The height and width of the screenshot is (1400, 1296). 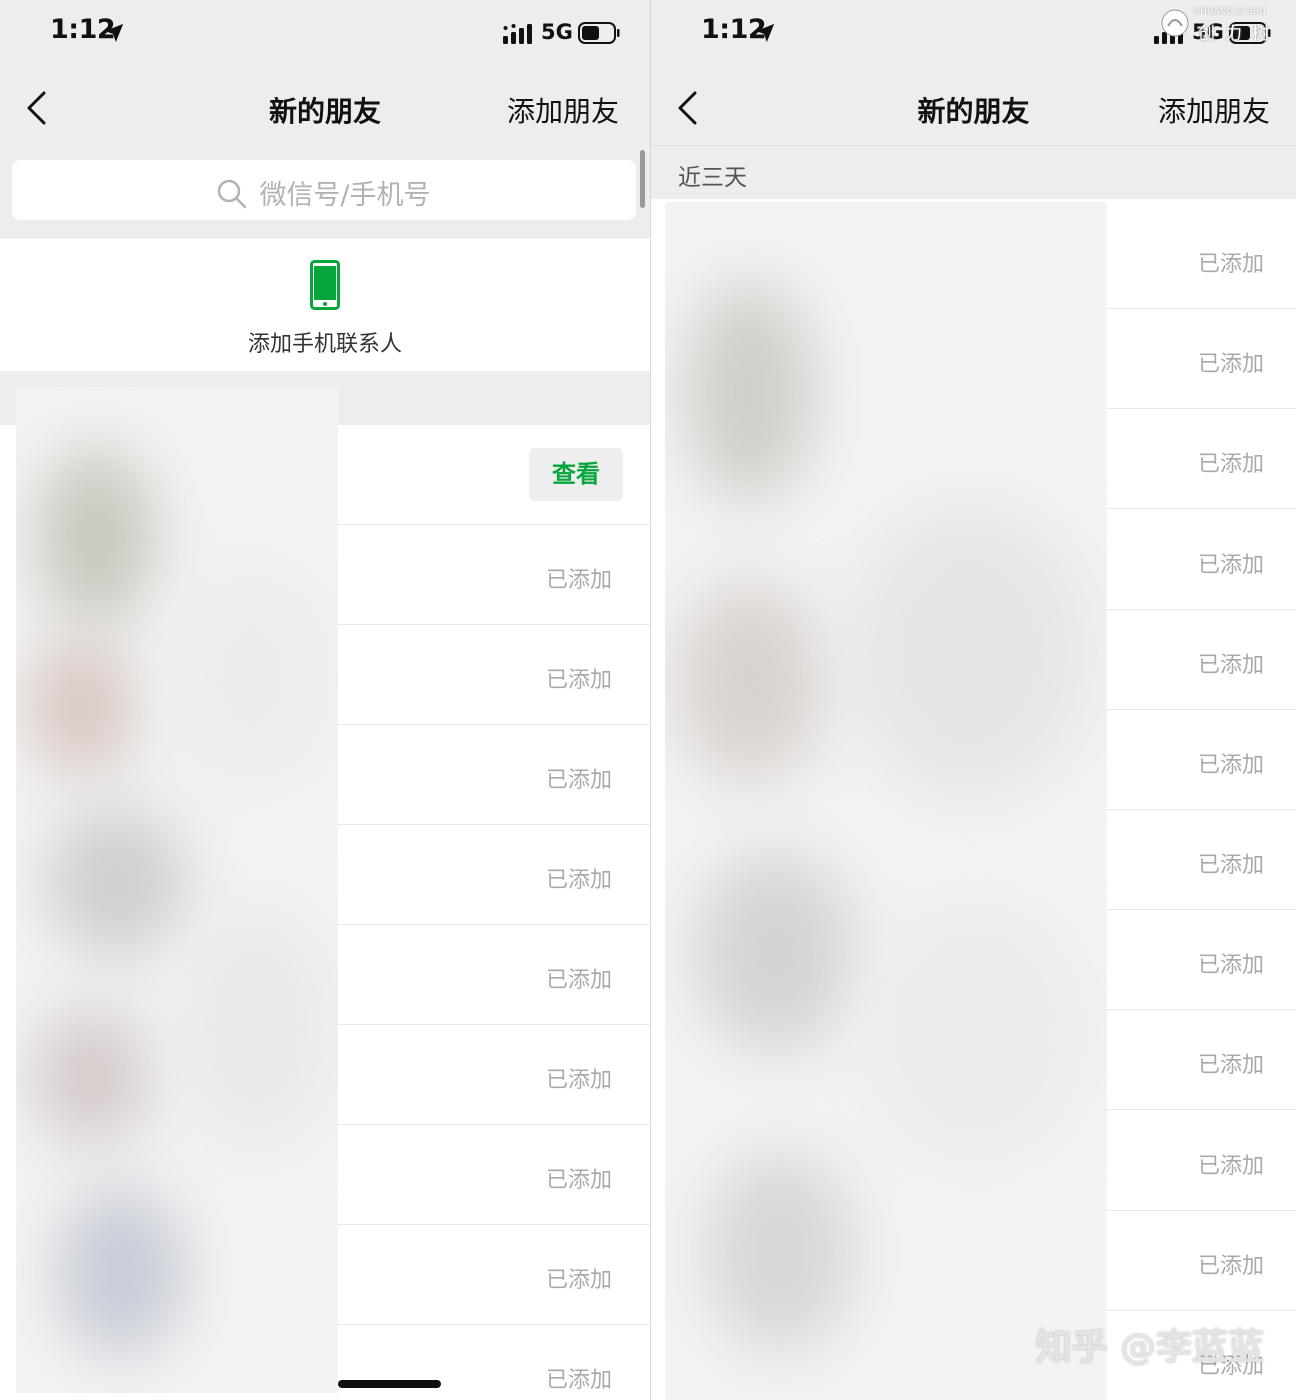 I want to click on search-input: 微信号/手机号, so click(x=324, y=190).